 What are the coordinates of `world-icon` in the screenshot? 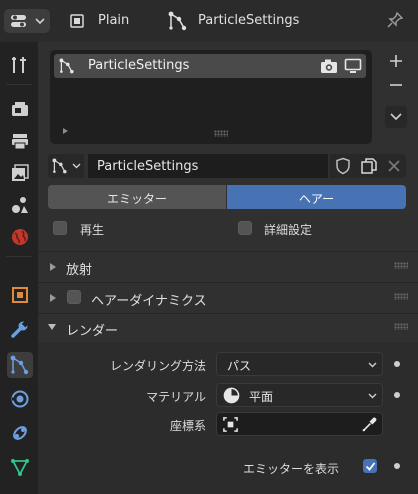 It's located at (20, 237).